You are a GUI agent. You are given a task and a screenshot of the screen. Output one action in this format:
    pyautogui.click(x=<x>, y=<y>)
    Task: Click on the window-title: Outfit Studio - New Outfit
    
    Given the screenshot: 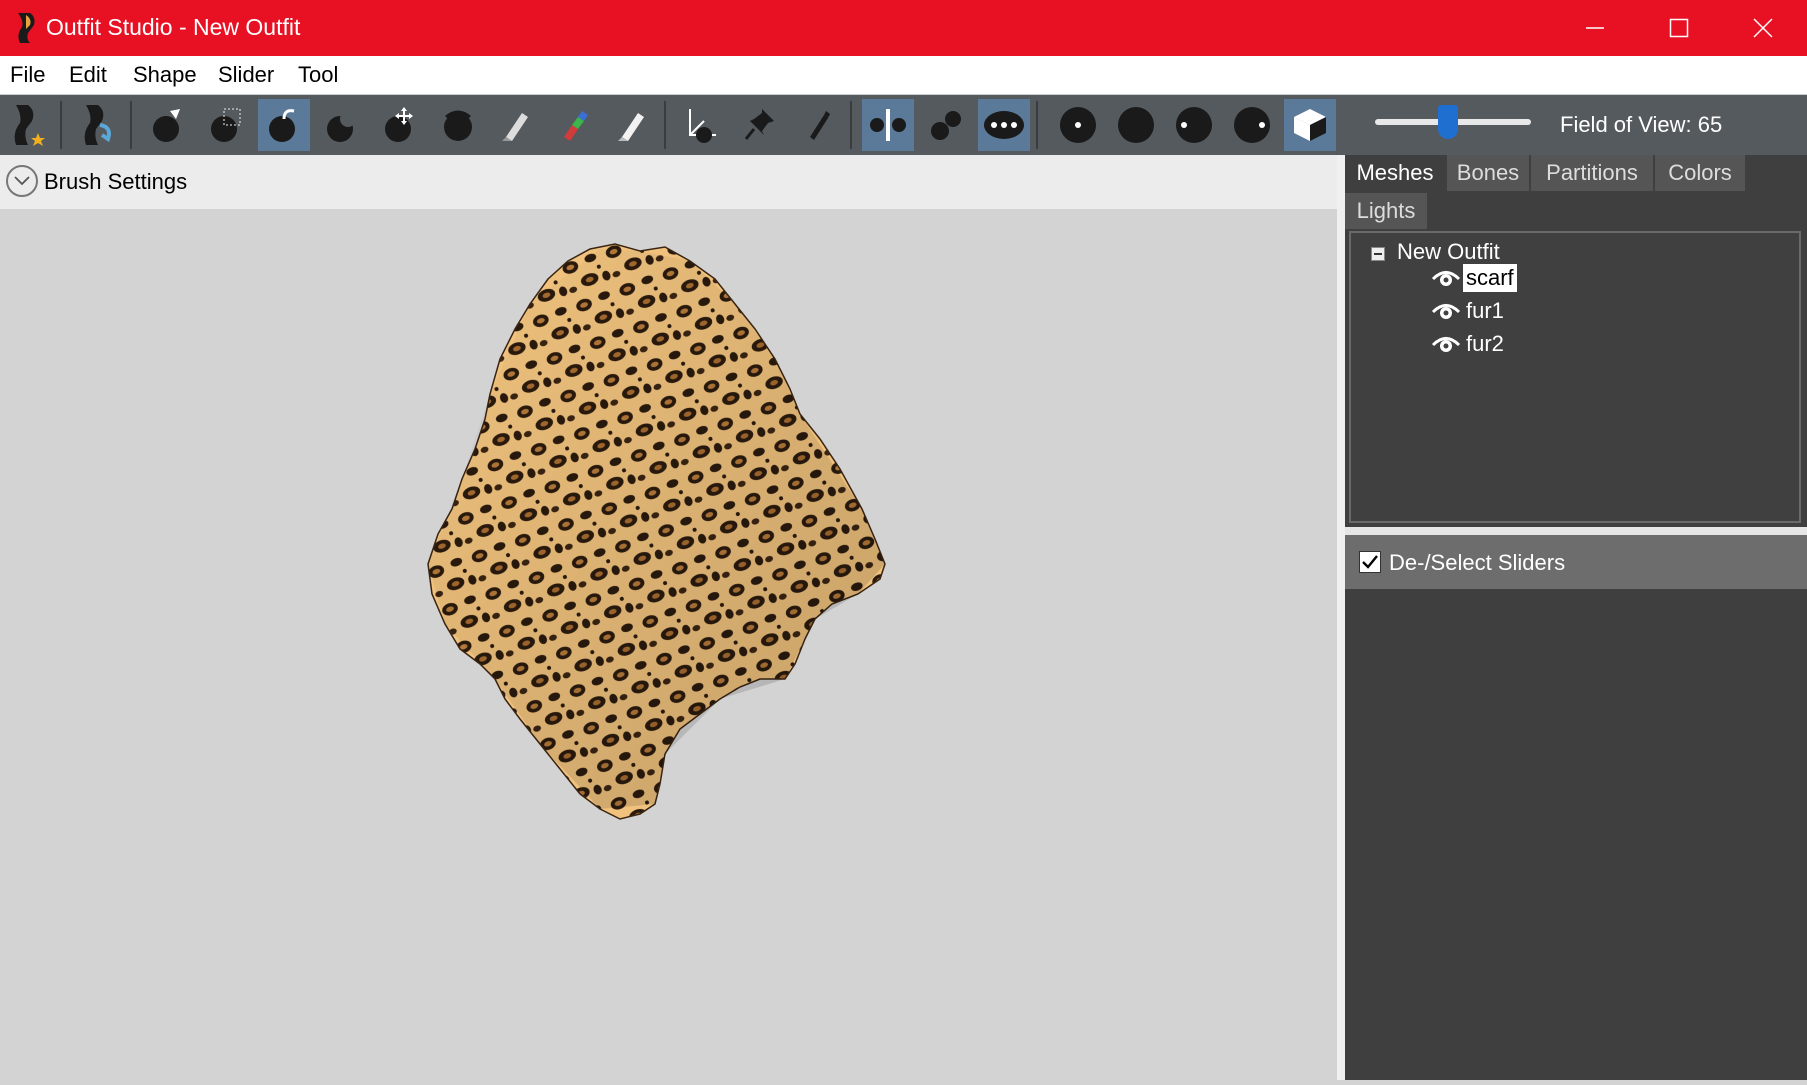 What is the action you would take?
    pyautogui.click(x=173, y=27)
    